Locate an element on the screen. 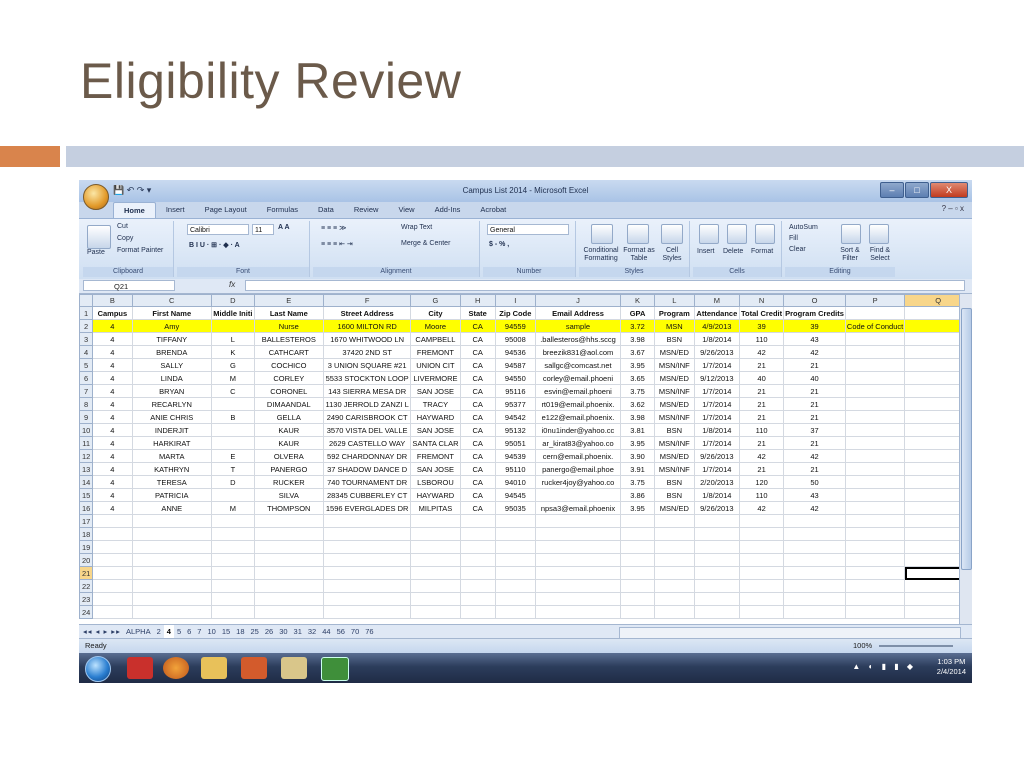 The image size is (1024, 768). grid-cell: cern@email.phoenix. is located at coordinates (578, 456).